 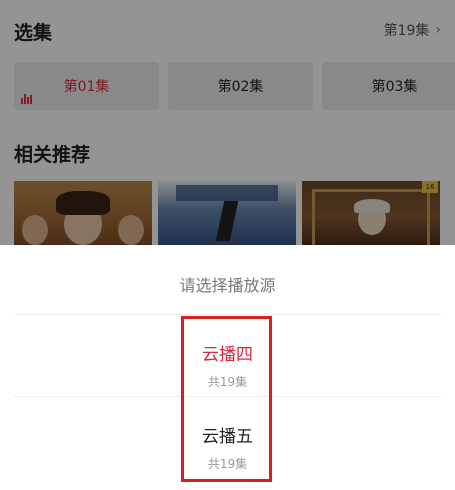 I want to click on highlight-box, so click(x=226, y=399).